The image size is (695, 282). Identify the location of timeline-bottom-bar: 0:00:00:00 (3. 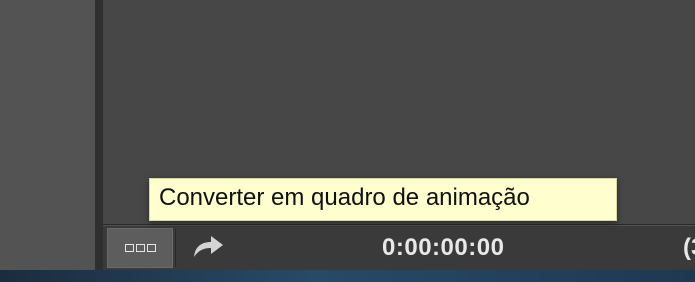
(399, 247).